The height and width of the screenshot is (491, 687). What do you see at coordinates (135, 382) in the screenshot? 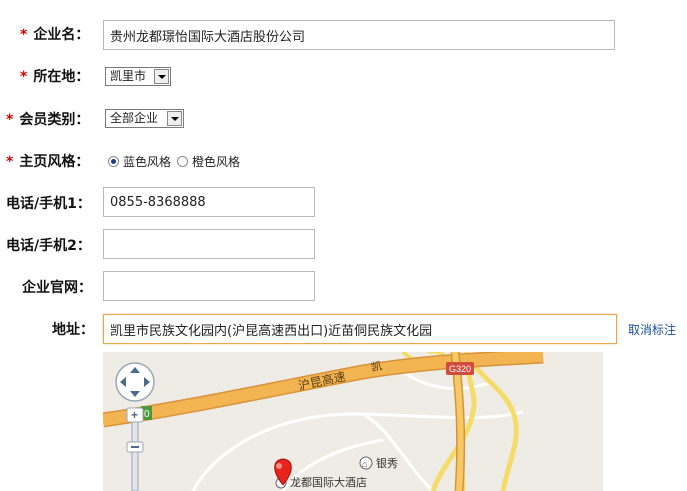
I see `pan-control` at bounding box center [135, 382].